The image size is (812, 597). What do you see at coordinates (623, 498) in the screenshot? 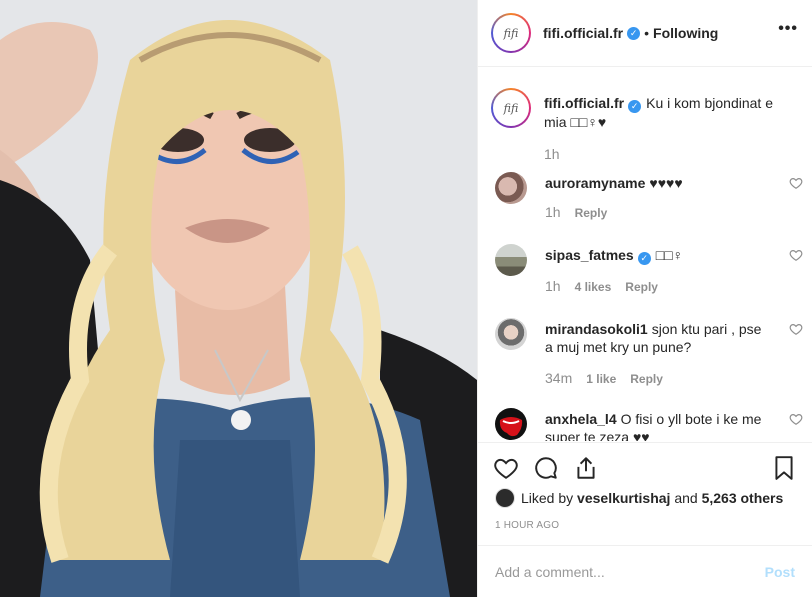
I see `liker-username: veselkurtishaj` at bounding box center [623, 498].